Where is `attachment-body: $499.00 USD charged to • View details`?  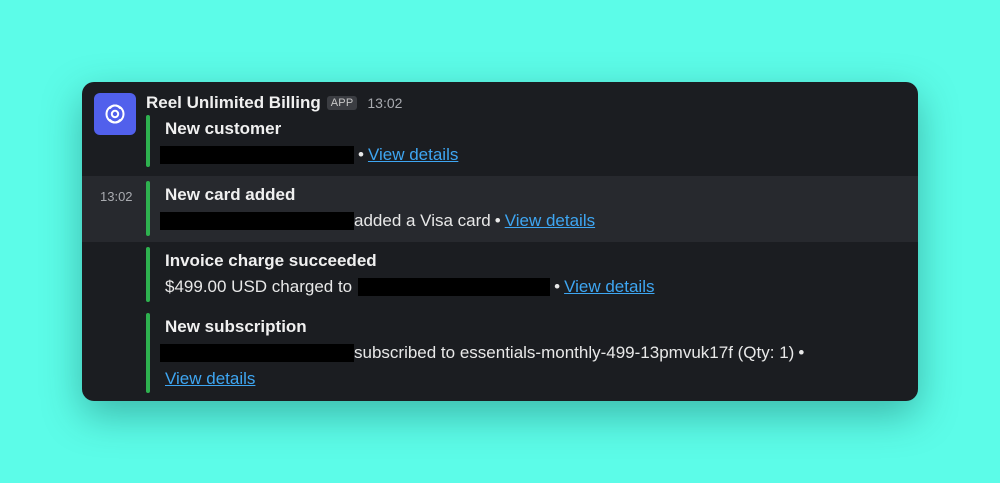 attachment-body: $499.00 USD charged to • View details is located at coordinates (407, 287).